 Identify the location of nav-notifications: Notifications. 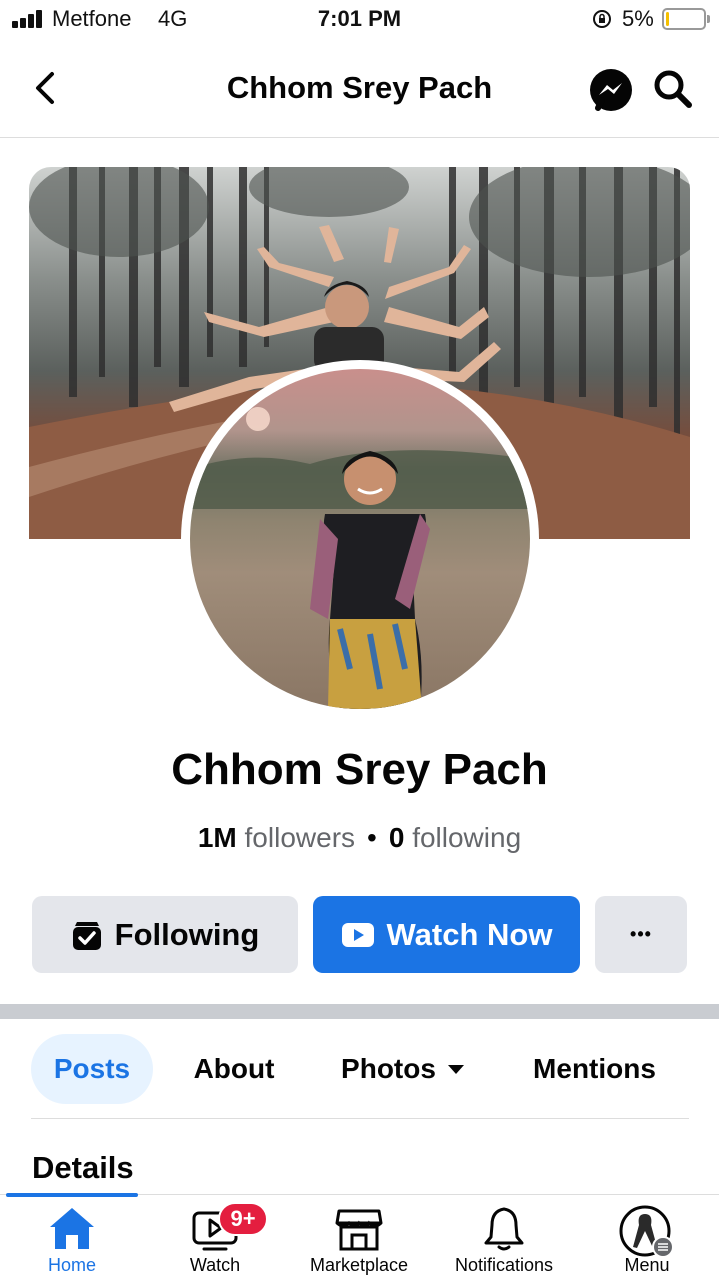
(504, 1237).